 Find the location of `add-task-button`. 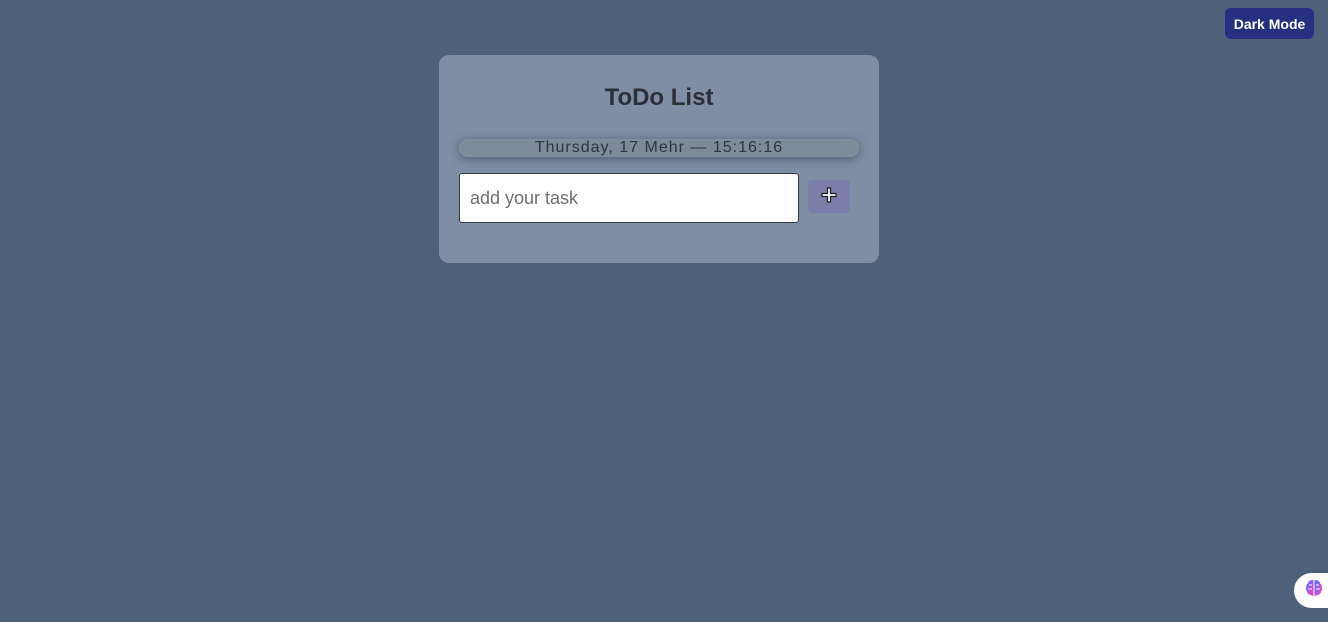

add-task-button is located at coordinates (829, 196).